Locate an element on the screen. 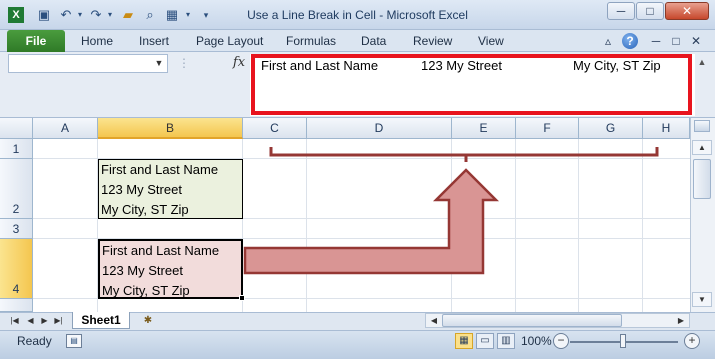 The height and width of the screenshot is (359, 715). status-bar is located at coordinates (357, 344).